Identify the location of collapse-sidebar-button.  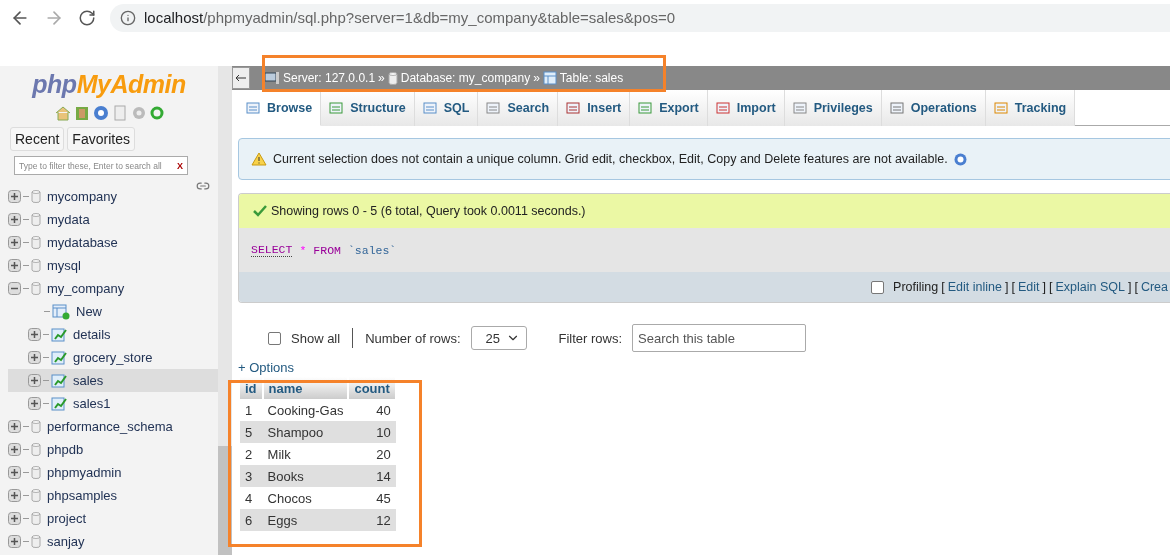
(241, 78).